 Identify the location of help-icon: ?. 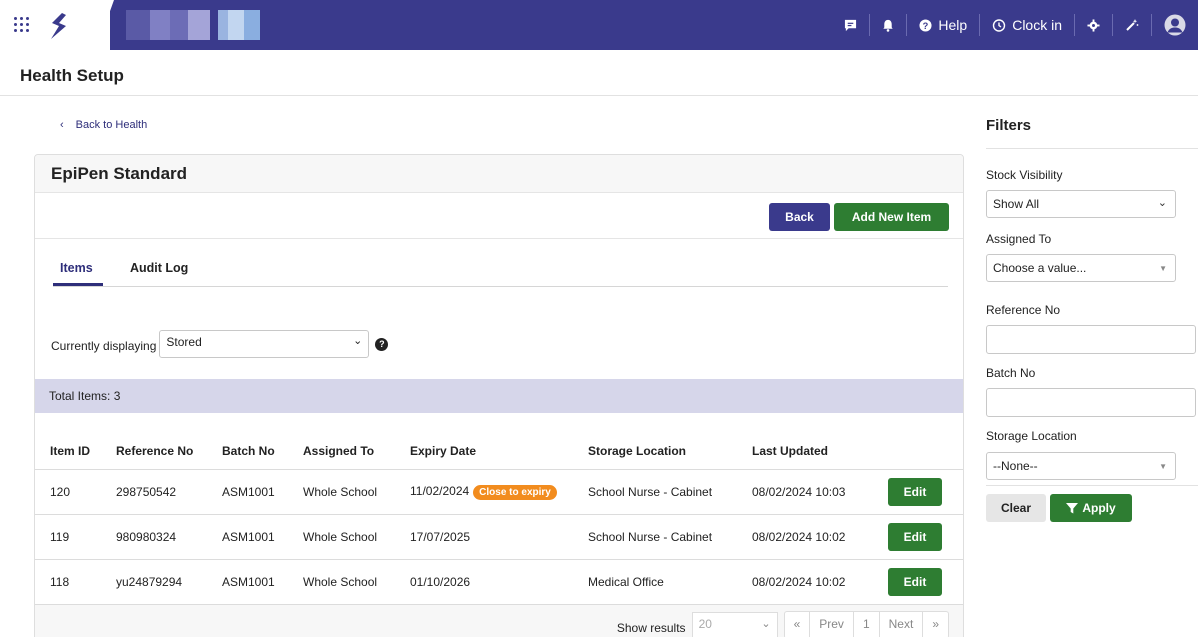
(925, 25).